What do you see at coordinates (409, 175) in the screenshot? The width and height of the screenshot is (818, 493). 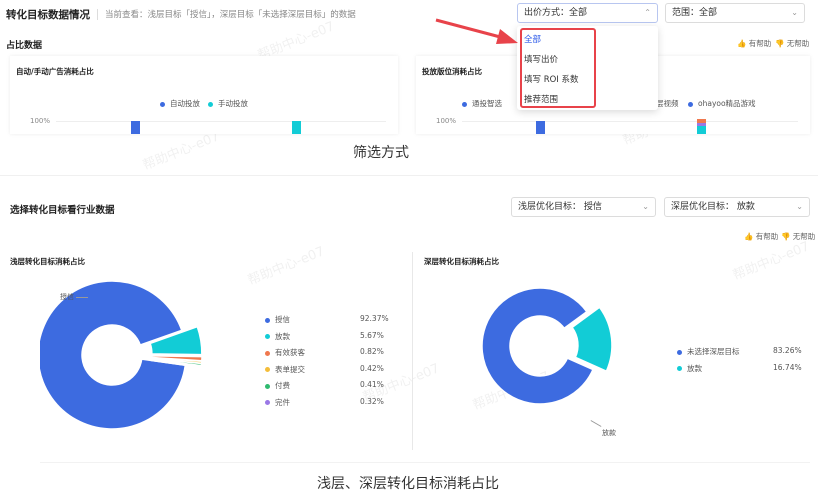 I see `section-divider` at bounding box center [409, 175].